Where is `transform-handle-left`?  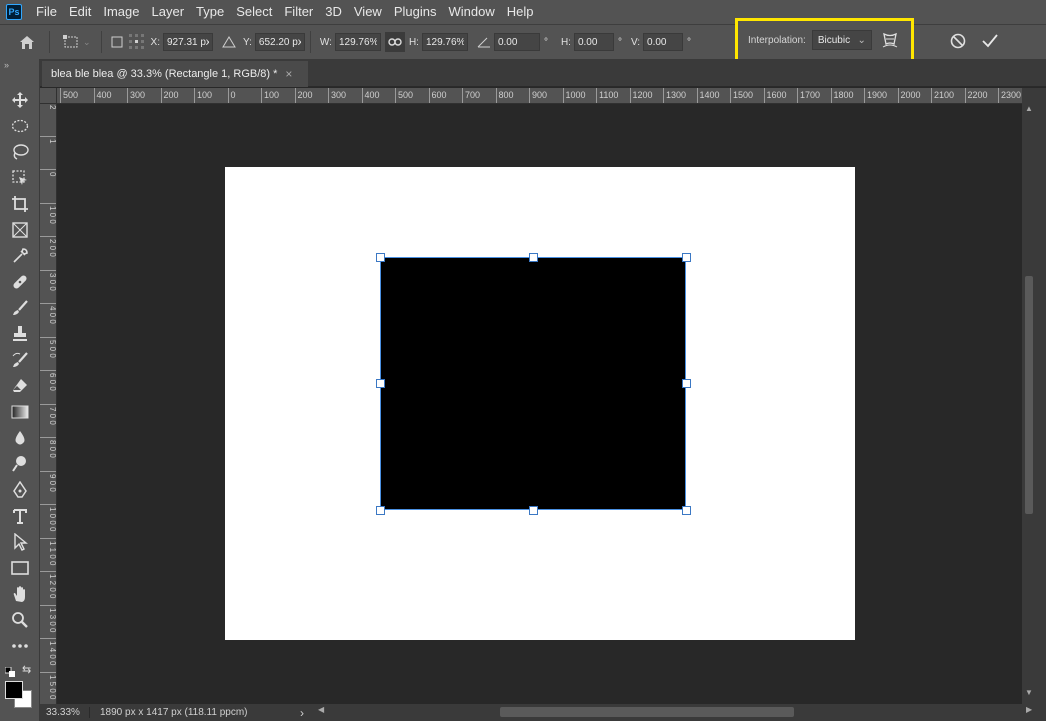
transform-handle-left is located at coordinates (380, 383).